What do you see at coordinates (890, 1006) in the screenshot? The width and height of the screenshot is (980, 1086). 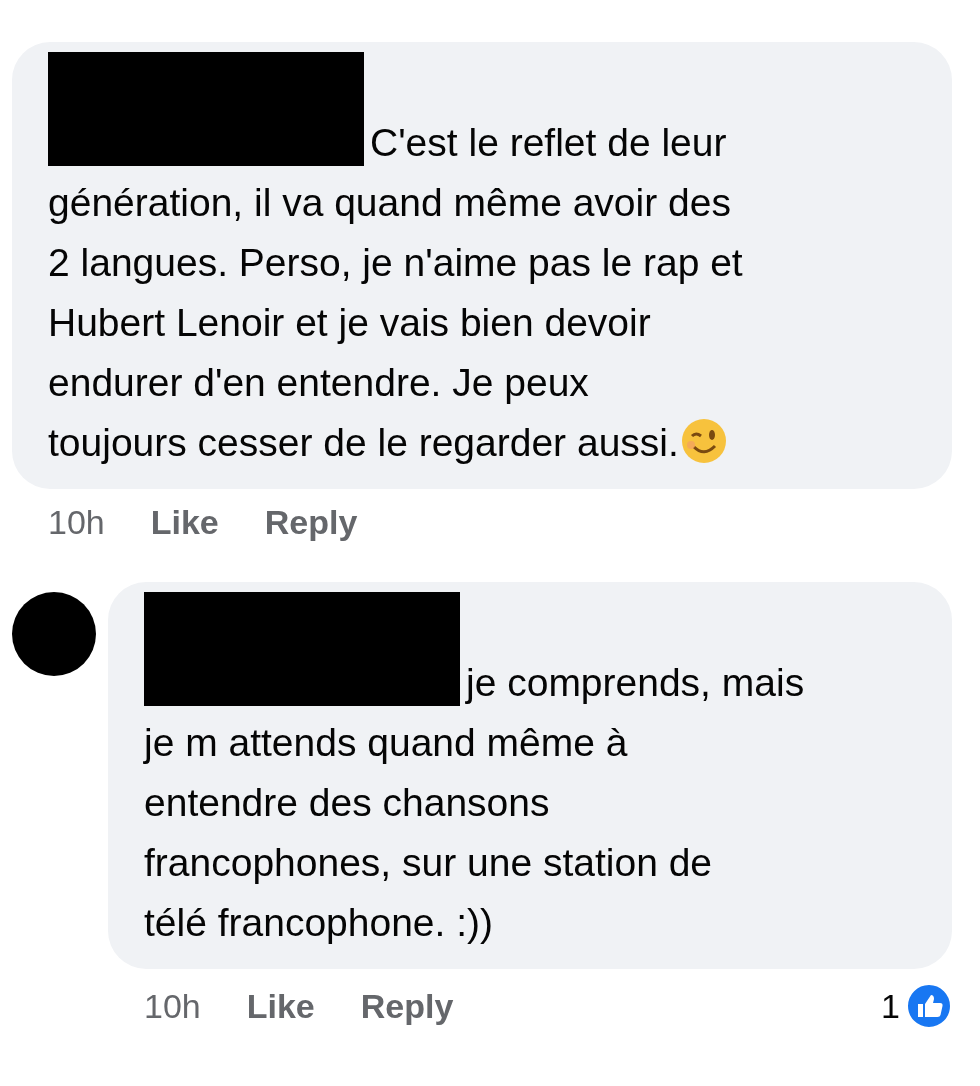 I see `reaction-count: 1` at bounding box center [890, 1006].